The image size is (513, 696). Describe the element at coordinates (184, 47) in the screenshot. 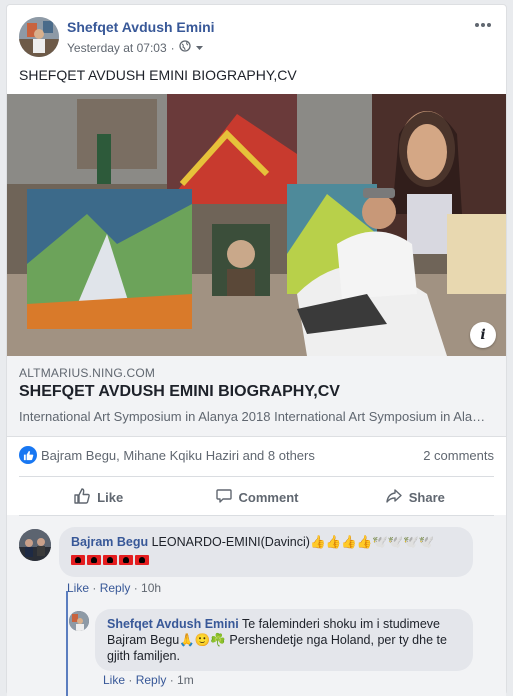

I see `globe-icon` at that location.